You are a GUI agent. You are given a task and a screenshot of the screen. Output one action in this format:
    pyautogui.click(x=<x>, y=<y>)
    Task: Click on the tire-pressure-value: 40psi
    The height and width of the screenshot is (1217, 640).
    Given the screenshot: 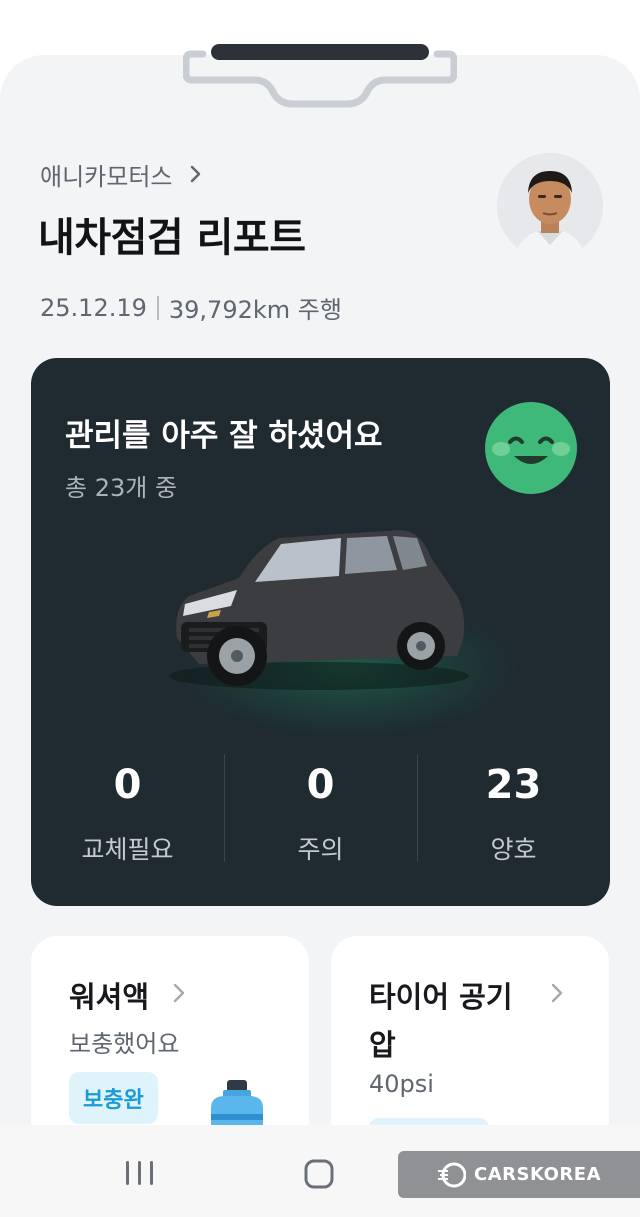 What is the action you would take?
    pyautogui.click(x=401, y=1084)
    